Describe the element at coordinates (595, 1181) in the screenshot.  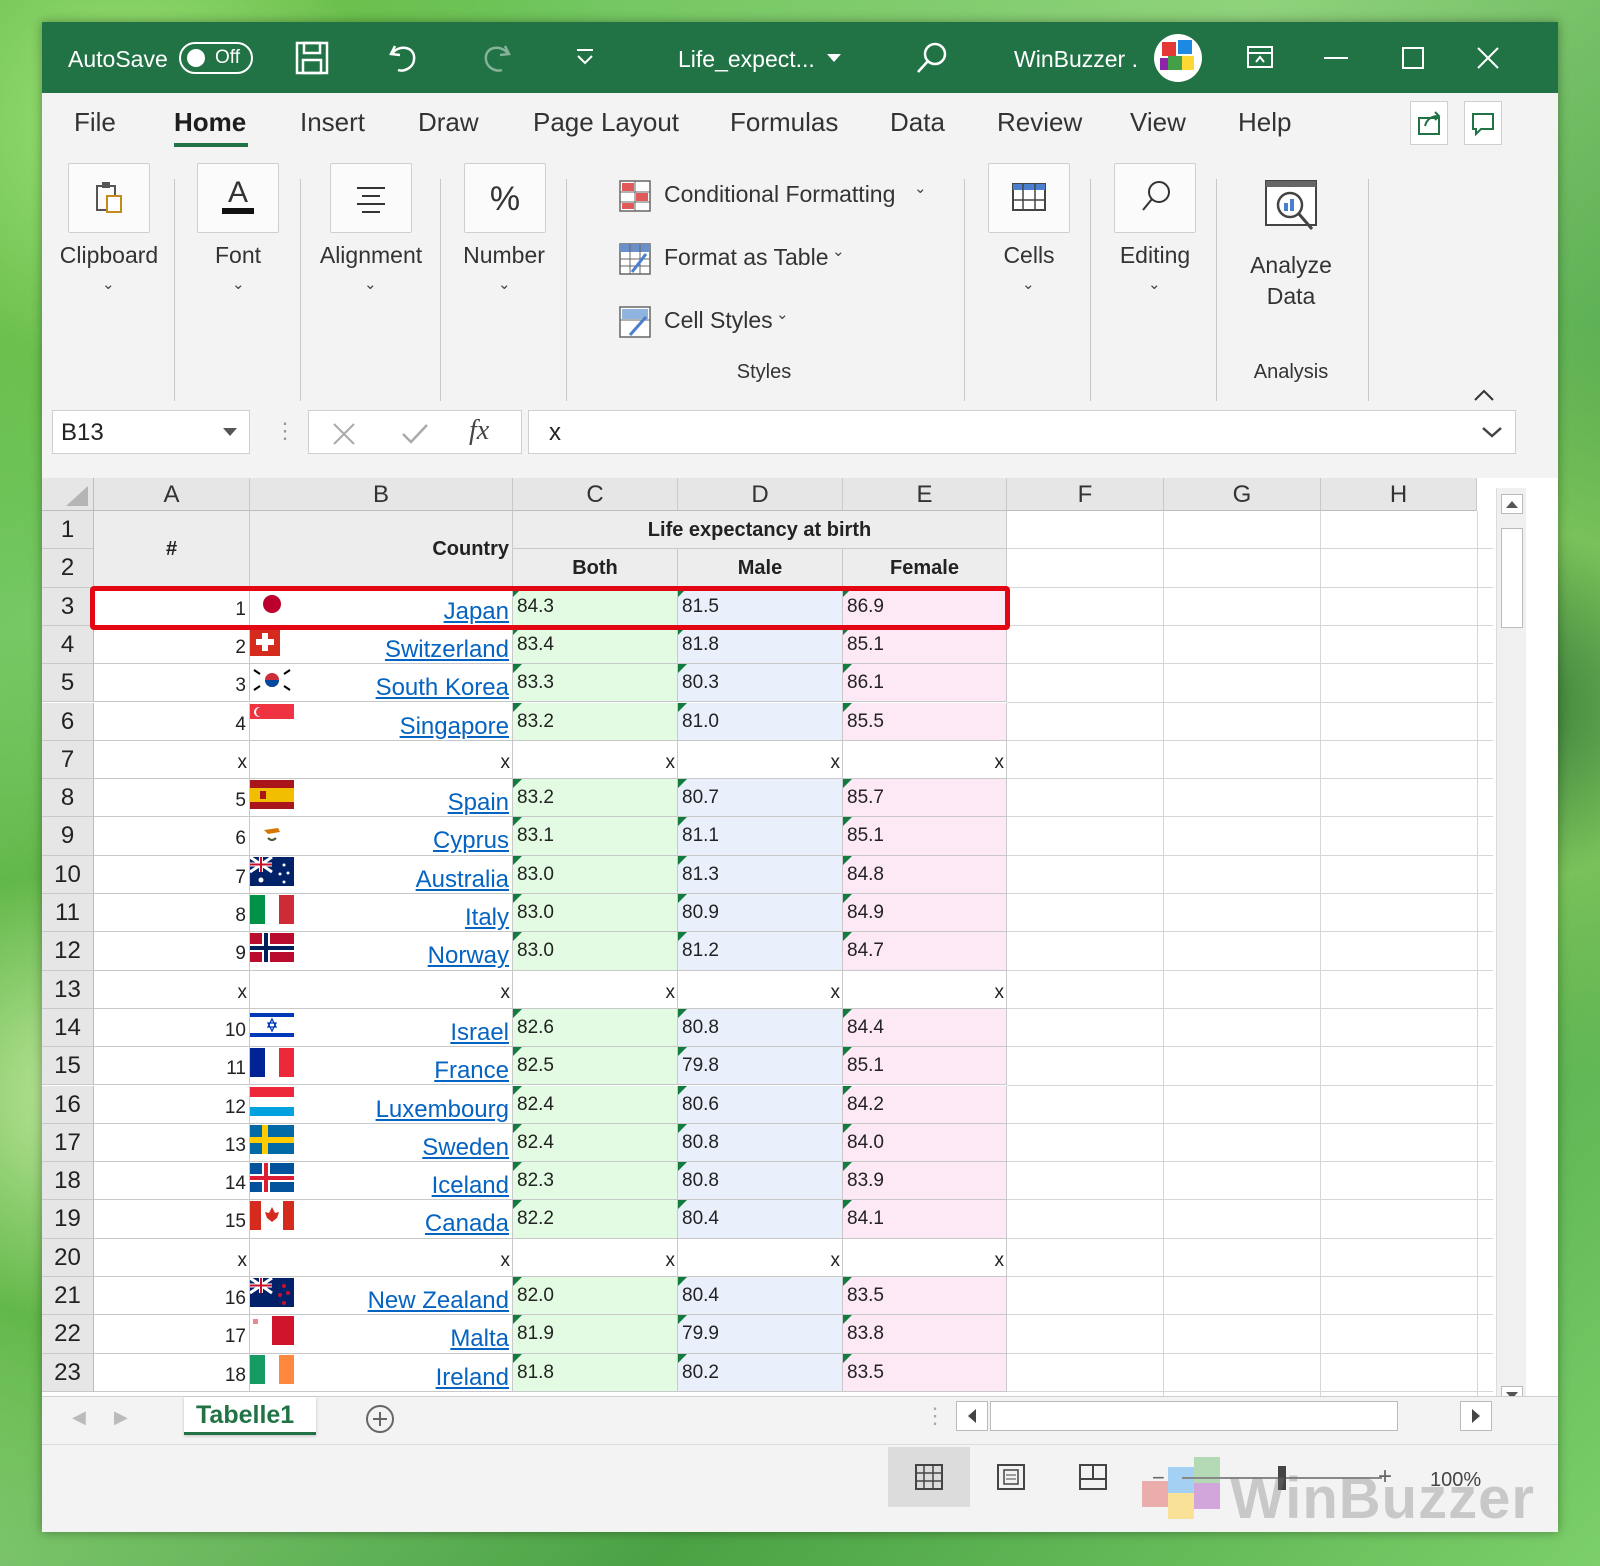
I see `both-cell: 82.3` at that location.